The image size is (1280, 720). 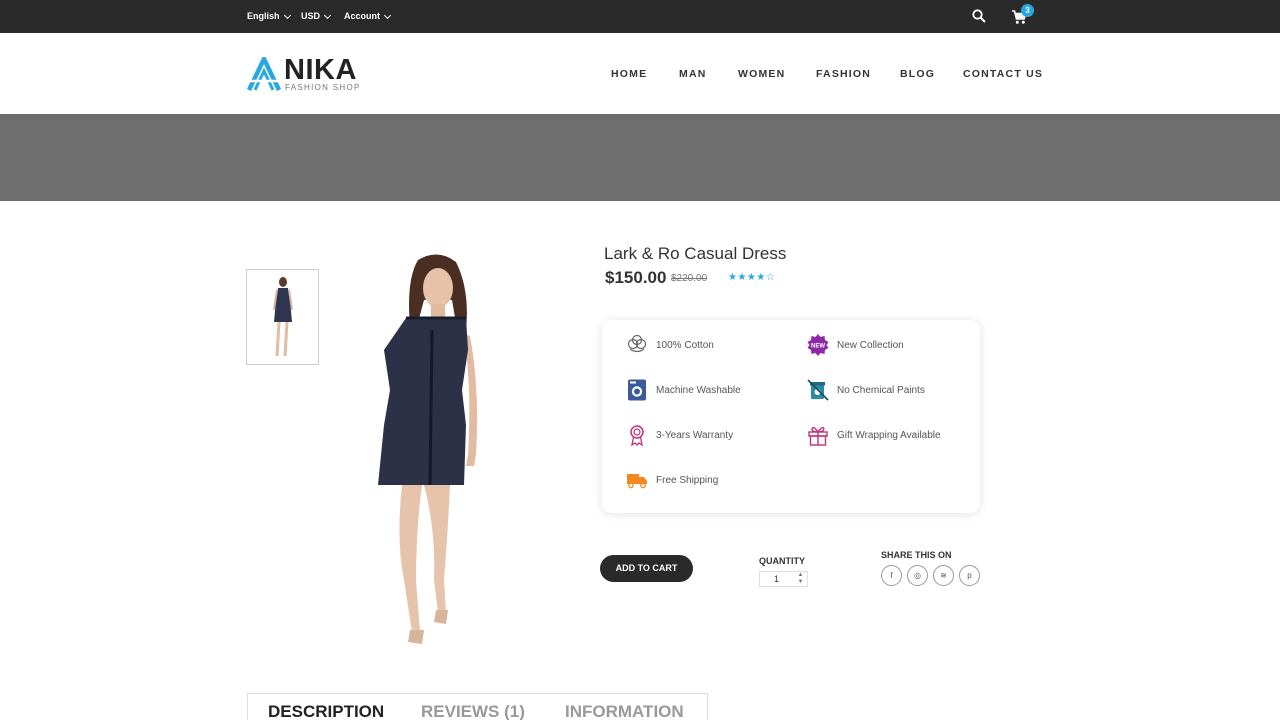 I want to click on rating-stars: ★★★★☆, so click(x=752, y=277).